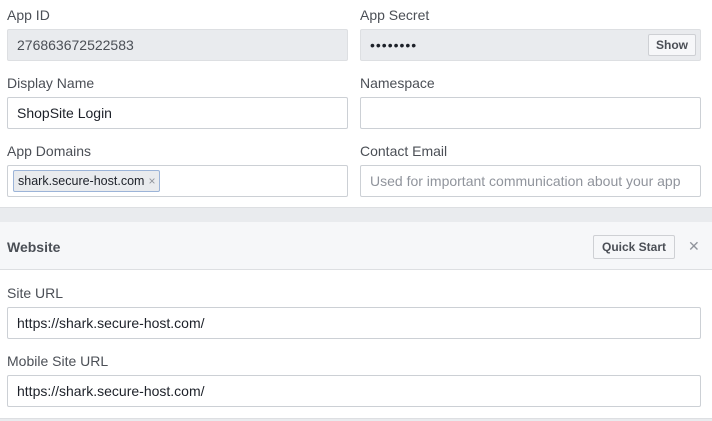 The width and height of the screenshot is (712, 421). I want to click on contact-email-input, so click(530, 181).